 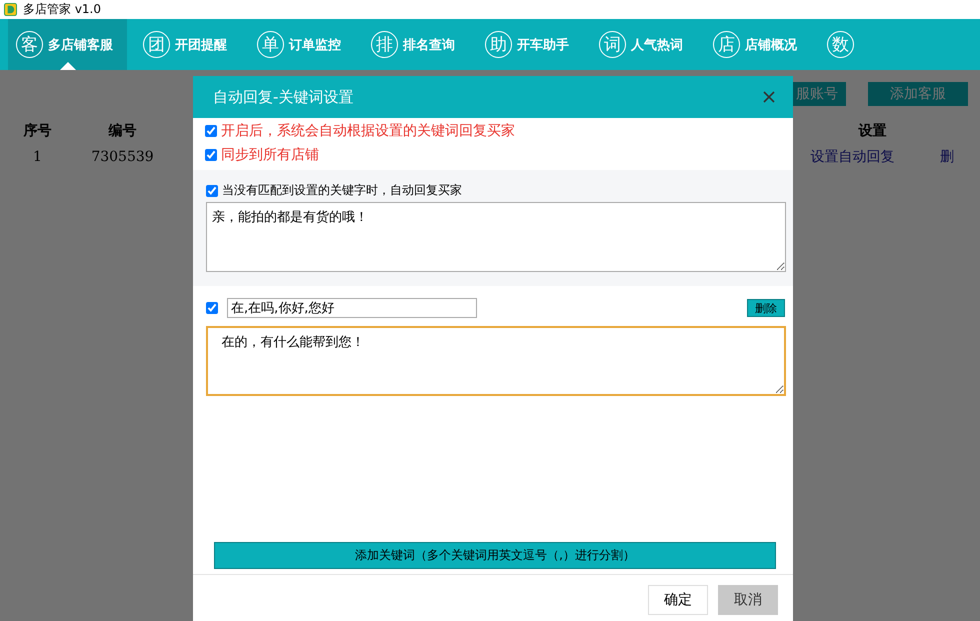 I want to click on nav-tab: 排 排名查询, so click(x=416, y=44).